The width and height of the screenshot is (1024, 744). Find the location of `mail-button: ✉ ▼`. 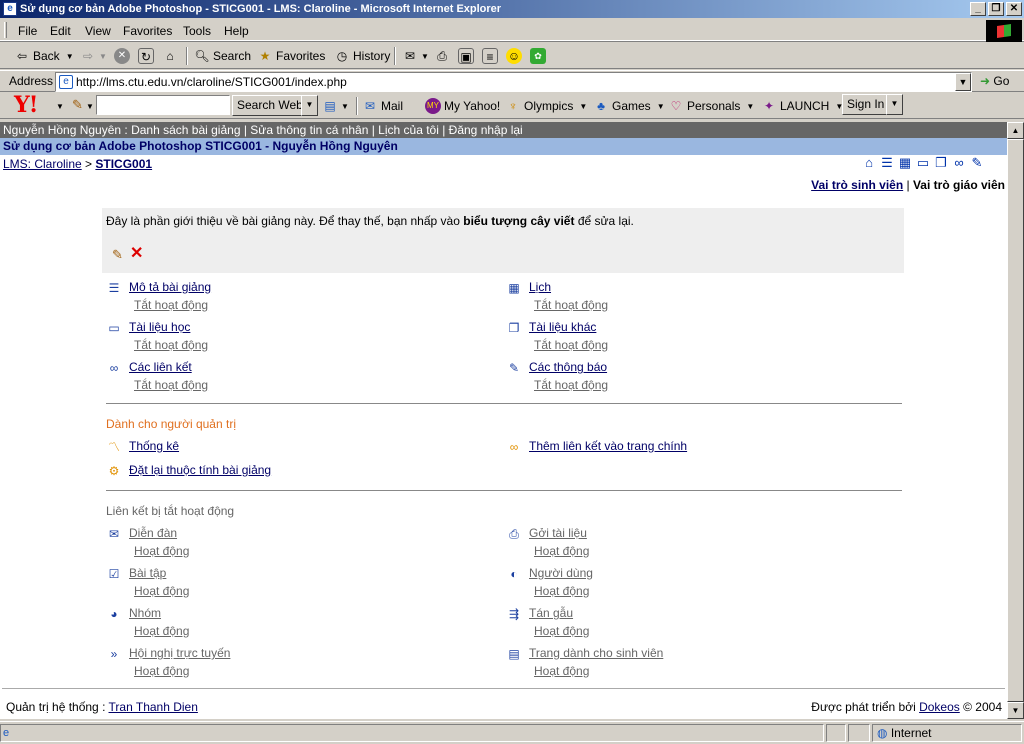

mail-button: ✉ ▼ is located at coordinates (415, 56).